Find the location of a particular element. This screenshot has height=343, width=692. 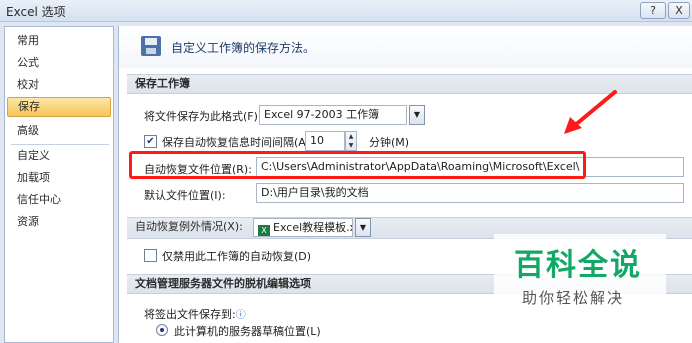

save-icon is located at coordinates (151, 46).